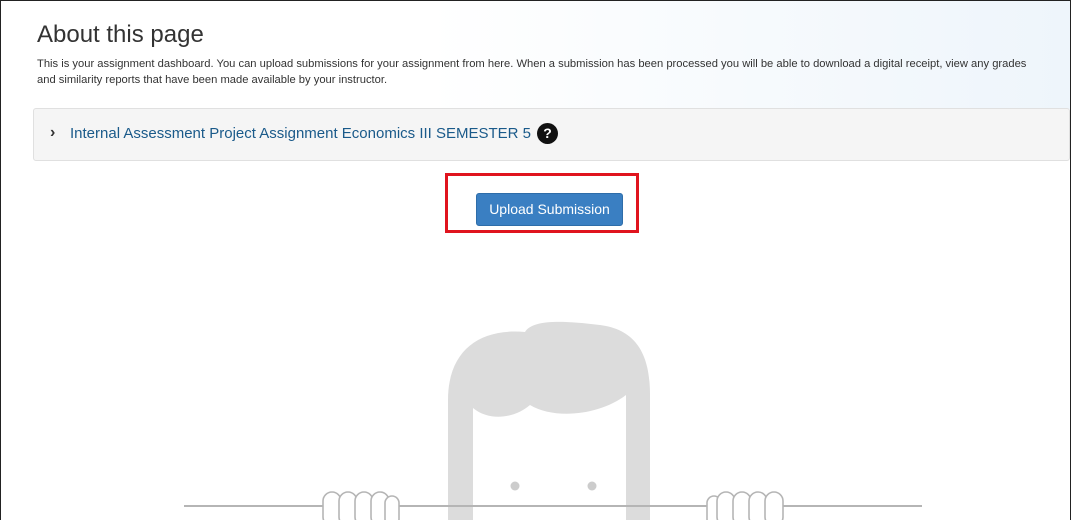 The image size is (1073, 520). I want to click on left-hand, so click(361, 505).